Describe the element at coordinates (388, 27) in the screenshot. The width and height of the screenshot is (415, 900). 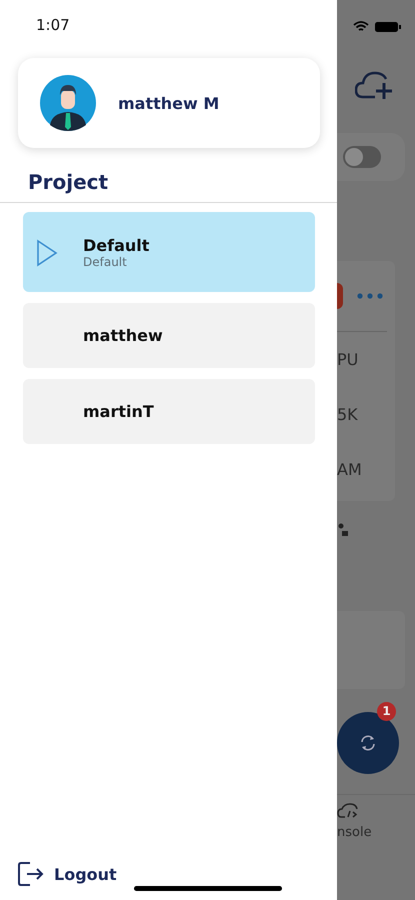
I see `battery-icon` at that location.